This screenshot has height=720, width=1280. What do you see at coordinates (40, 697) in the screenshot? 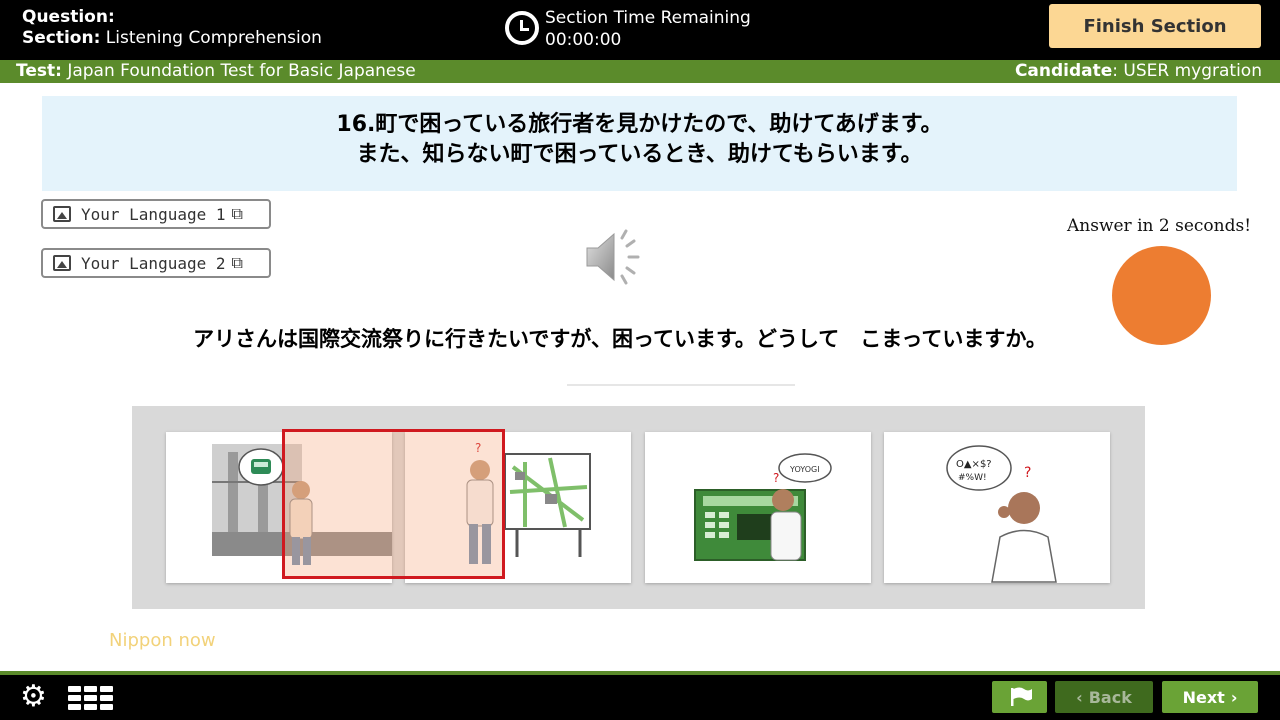
I see `gear-icon: ⚙` at bounding box center [40, 697].